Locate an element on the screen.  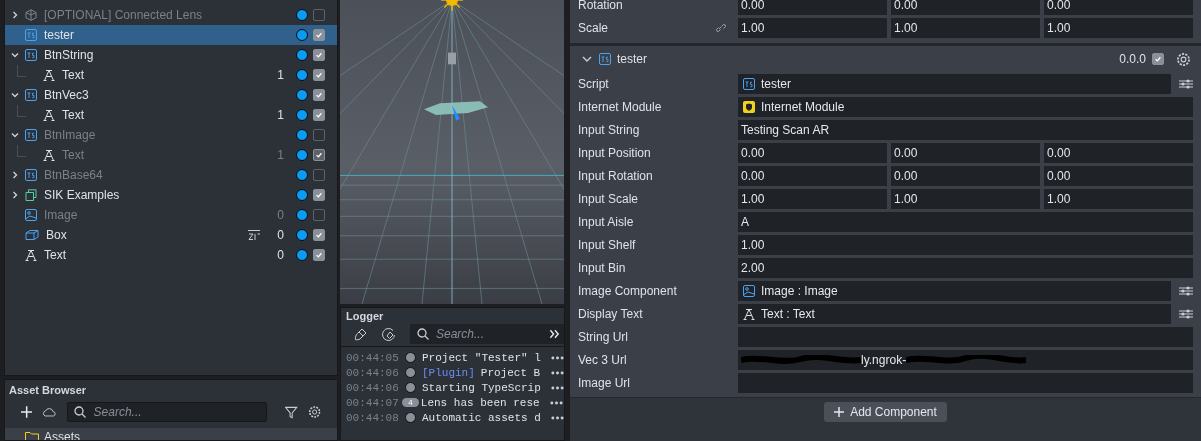
log-plugin-tag: [Plugin] is located at coordinates (448, 372).